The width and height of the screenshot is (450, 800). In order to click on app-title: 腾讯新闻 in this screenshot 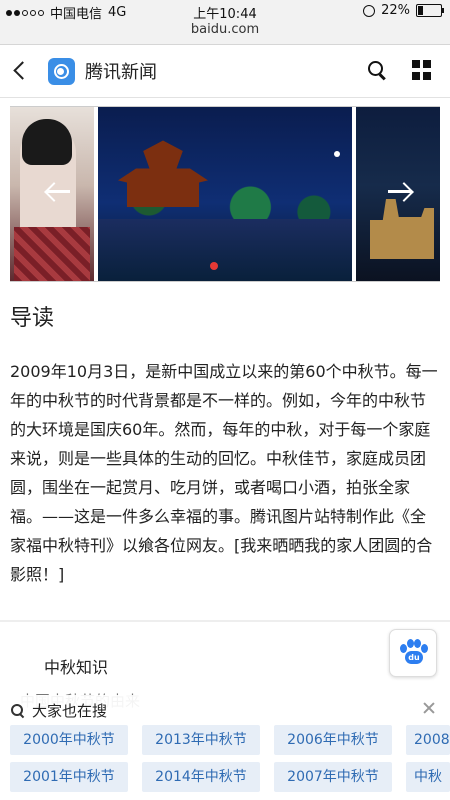, I will do `click(121, 72)`.